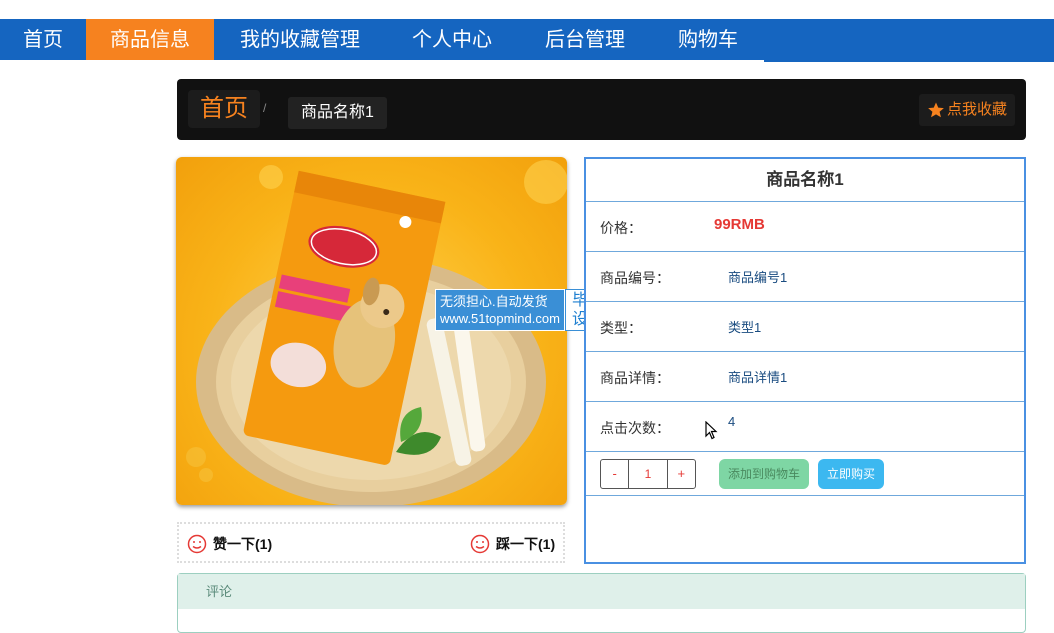 The width and height of the screenshot is (1054, 633). Describe the element at coordinates (585, 40) in the screenshot. I see `nav-item-admin: 后台管理` at that location.